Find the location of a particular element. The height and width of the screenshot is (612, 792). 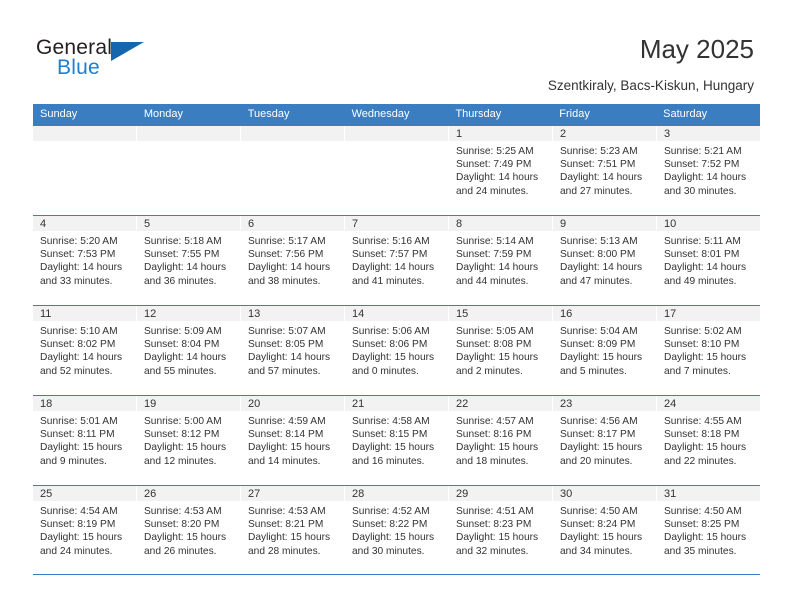

brand-logo: General Blue is located at coordinates (96, 59).